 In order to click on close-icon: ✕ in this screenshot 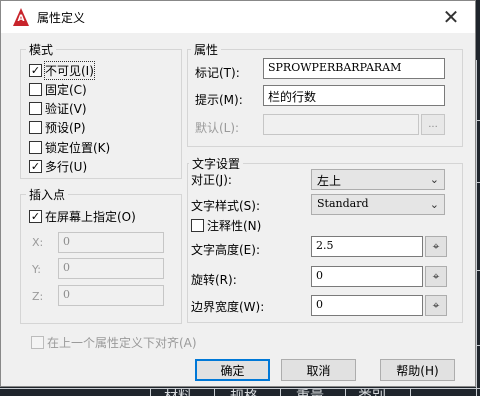, I will do `click(451, 17)`.